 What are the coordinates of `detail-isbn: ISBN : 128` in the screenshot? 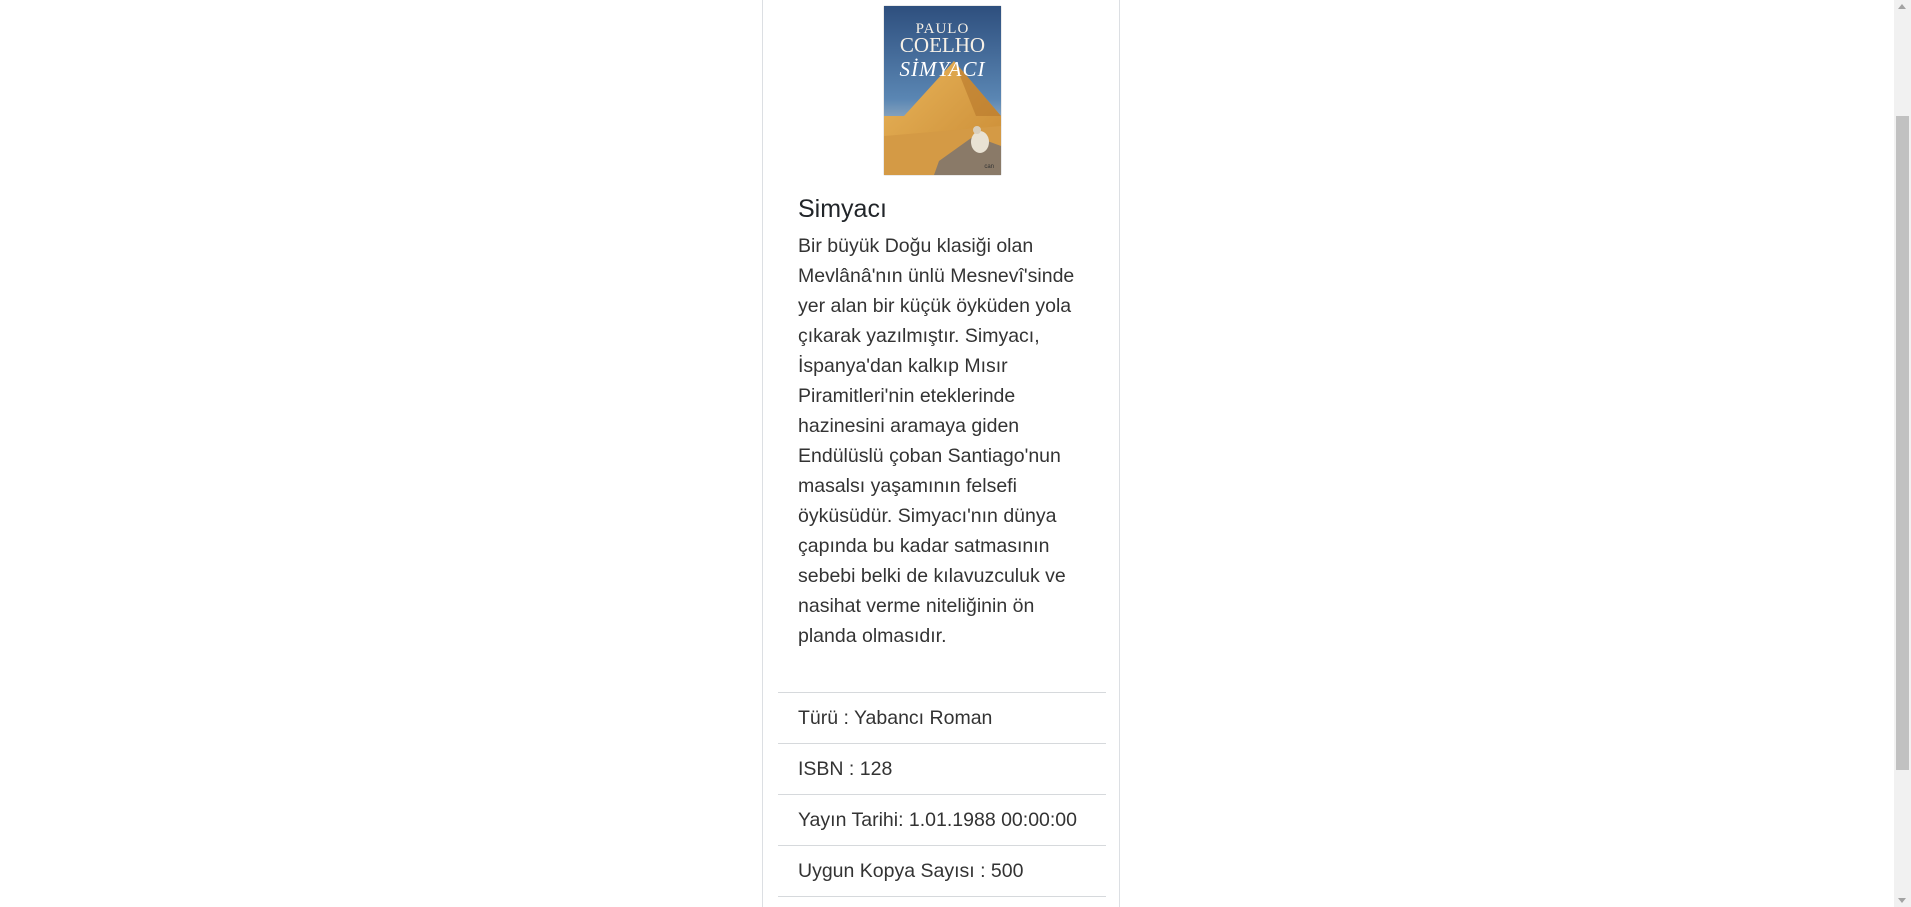 It's located at (942, 769).